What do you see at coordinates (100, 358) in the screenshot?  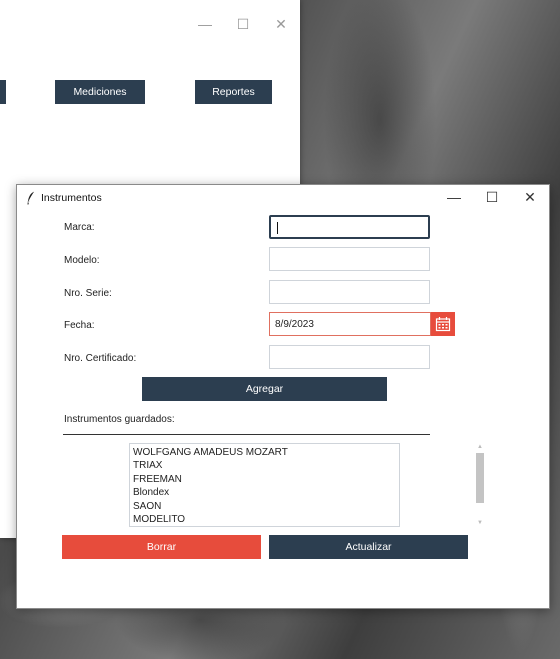 I see `certificado-label: Nro. Certificado:` at bounding box center [100, 358].